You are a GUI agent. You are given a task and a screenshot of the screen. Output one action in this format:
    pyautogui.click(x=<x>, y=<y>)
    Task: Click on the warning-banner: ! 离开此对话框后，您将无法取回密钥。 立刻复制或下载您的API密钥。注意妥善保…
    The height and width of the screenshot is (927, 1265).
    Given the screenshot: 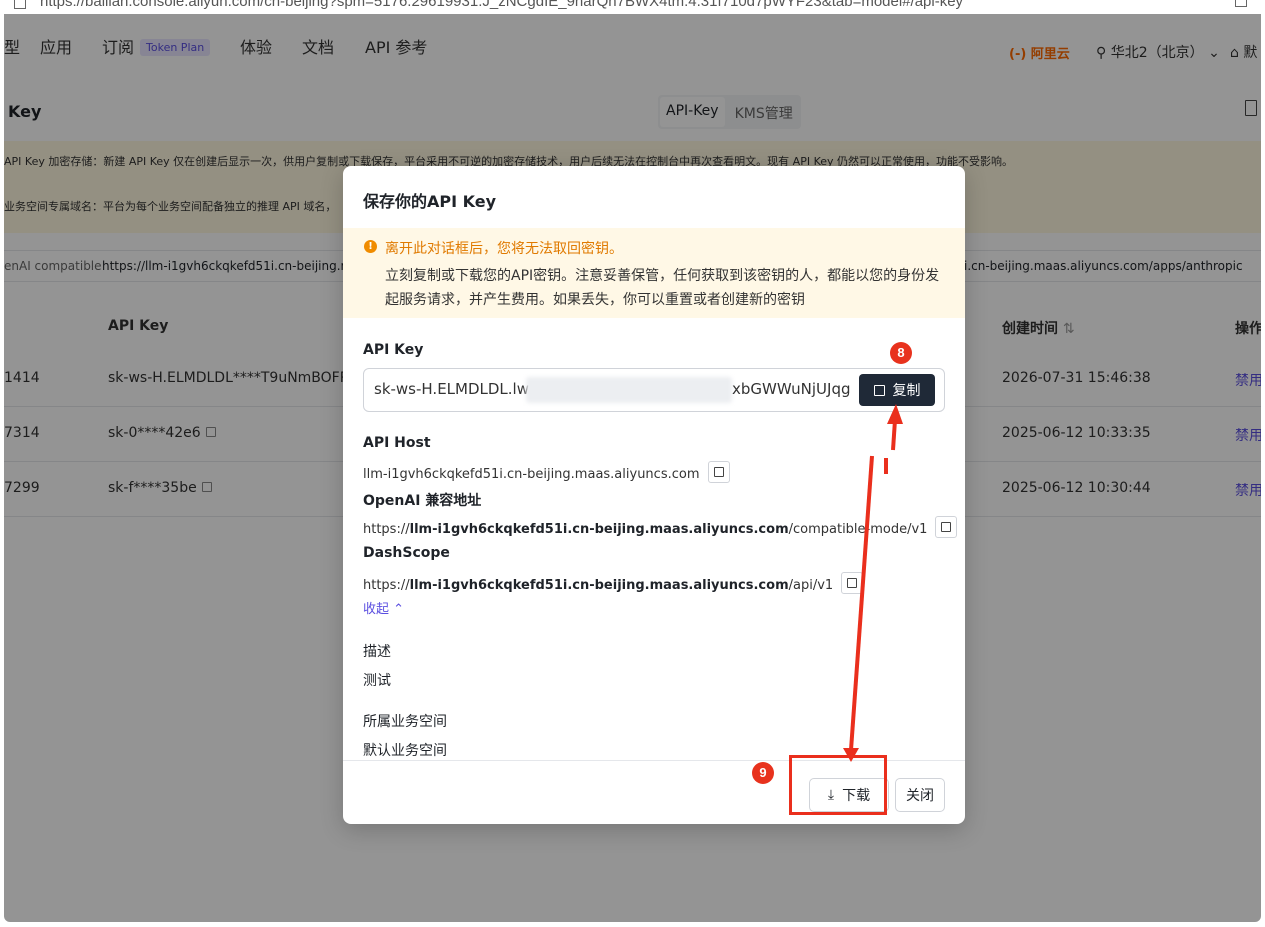 What is the action you would take?
    pyautogui.click(x=654, y=273)
    